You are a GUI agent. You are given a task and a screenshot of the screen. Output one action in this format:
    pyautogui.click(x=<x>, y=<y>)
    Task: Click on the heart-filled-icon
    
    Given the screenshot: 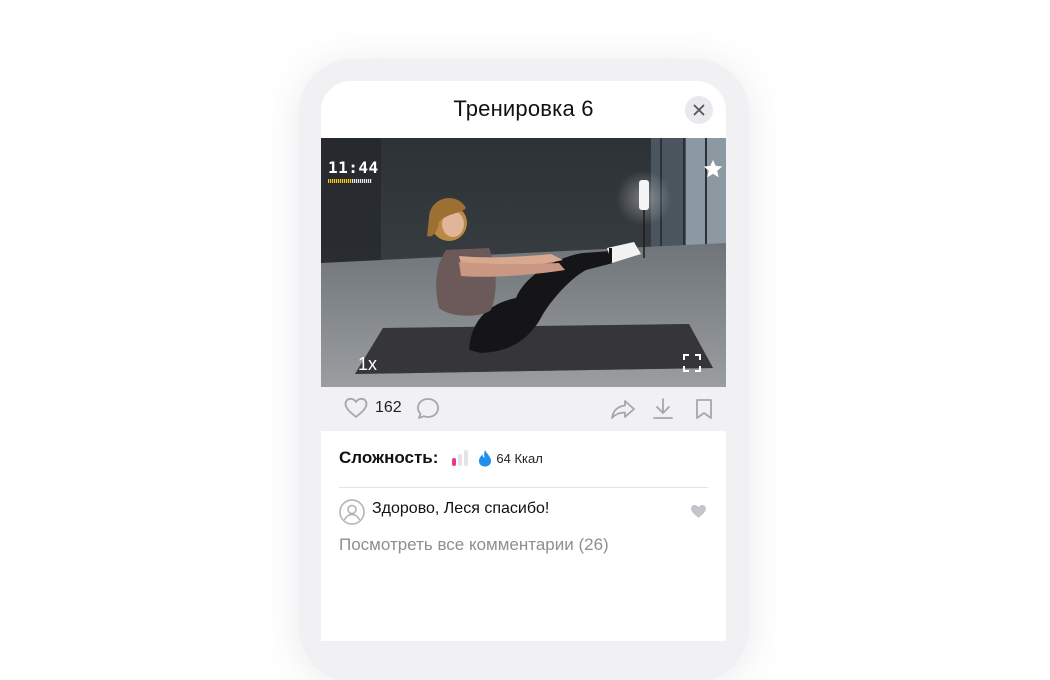 What is the action you would take?
    pyautogui.click(x=698, y=511)
    